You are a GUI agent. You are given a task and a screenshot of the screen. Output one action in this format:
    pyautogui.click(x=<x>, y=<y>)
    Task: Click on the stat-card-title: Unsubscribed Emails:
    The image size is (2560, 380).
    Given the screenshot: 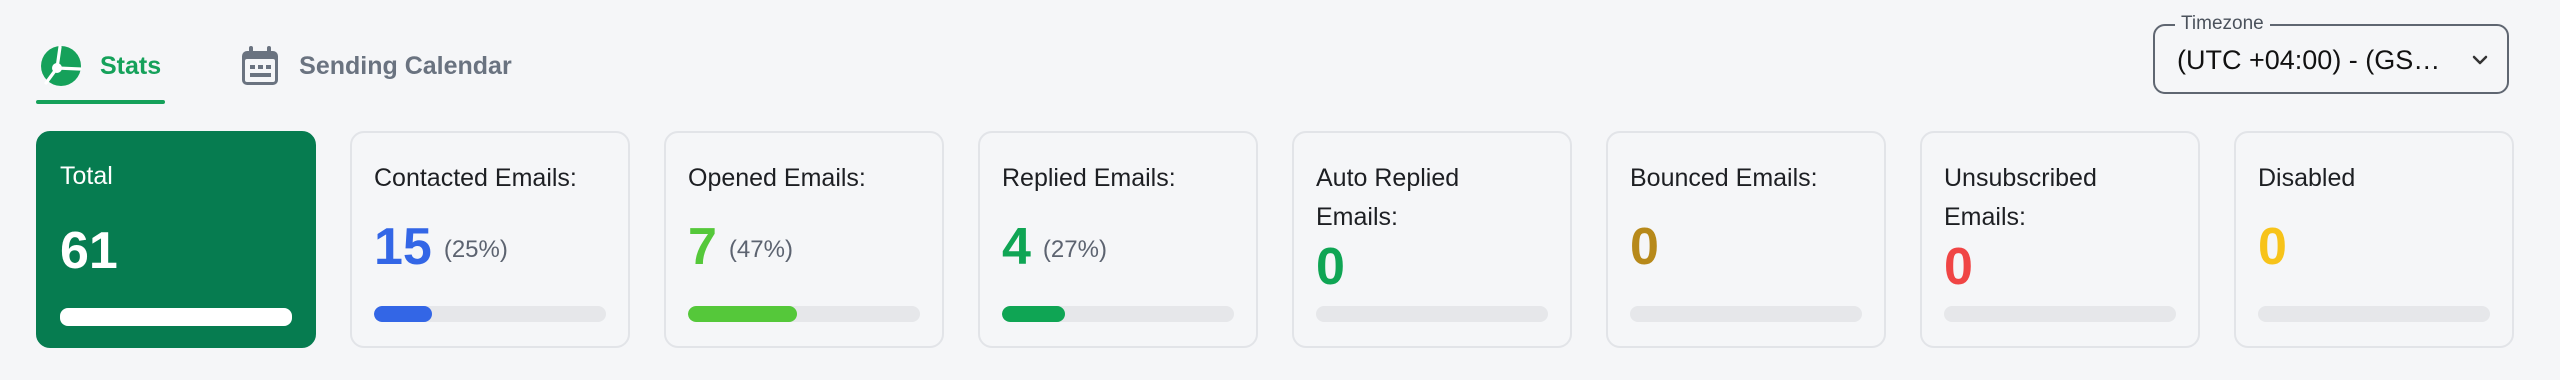 What is the action you would take?
    pyautogui.click(x=2020, y=197)
    